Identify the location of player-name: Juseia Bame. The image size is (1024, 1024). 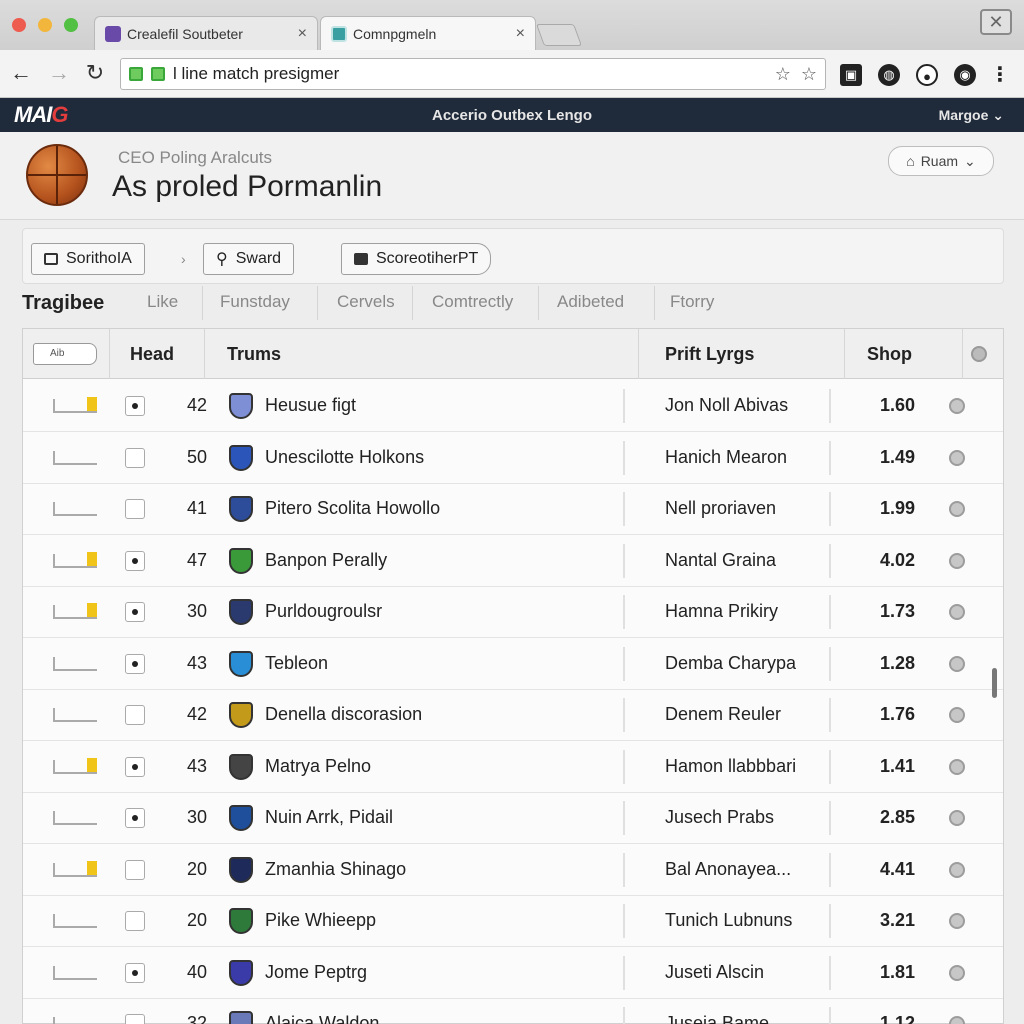
(717, 1018).